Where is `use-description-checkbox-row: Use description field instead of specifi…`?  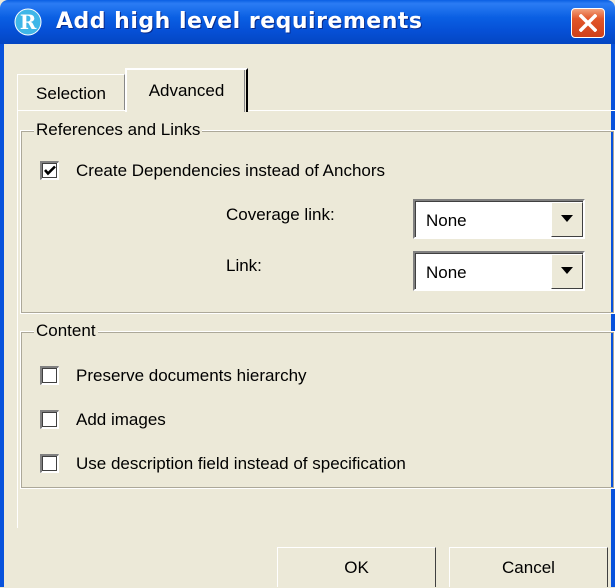
use-description-checkbox-row: Use description field instead of specifi… is located at coordinates (290, 465).